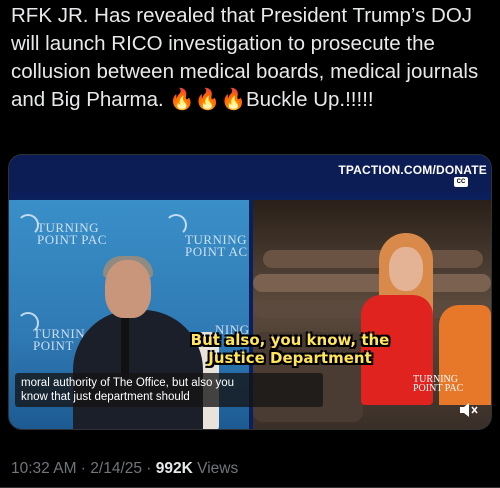 This screenshot has width=500, height=488. What do you see at coordinates (72, 233) in the screenshot?
I see `turning-point-logo: TURNING POINT PAC` at bounding box center [72, 233].